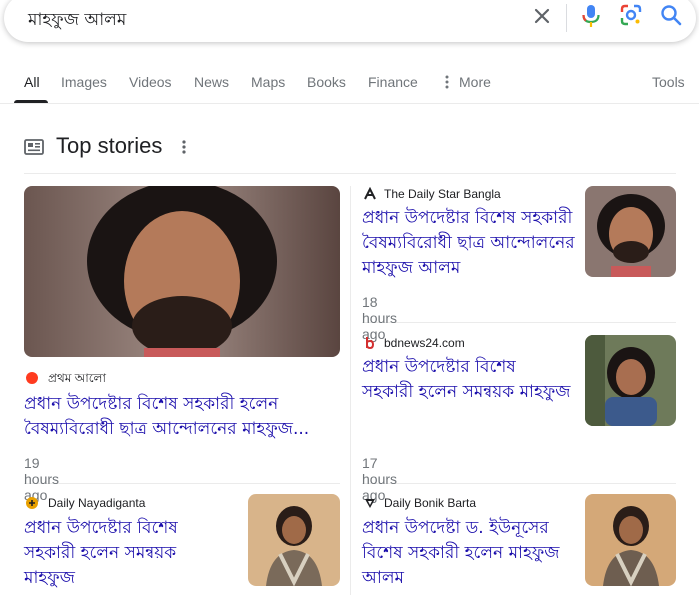 The width and height of the screenshot is (699, 595). I want to click on tools-button: Tools, so click(668, 82).